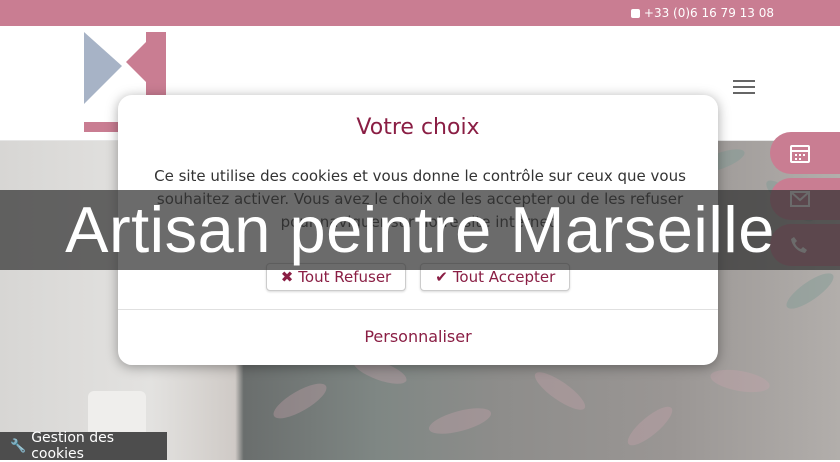 The height and width of the screenshot is (462, 840). What do you see at coordinates (441, 277) in the screenshot?
I see `check-icon: ✔` at bounding box center [441, 277].